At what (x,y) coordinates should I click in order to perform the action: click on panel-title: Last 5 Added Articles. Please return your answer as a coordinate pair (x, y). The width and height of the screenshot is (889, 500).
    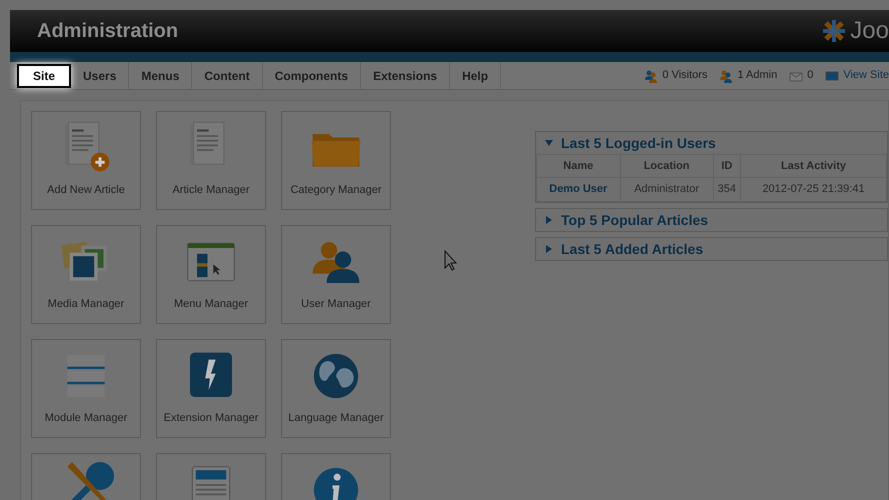
    Looking at the image, I should click on (632, 249).